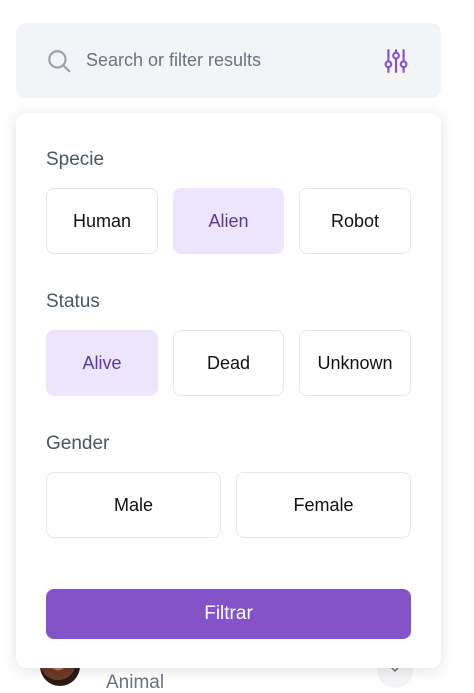  What do you see at coordinates (323, 505) in the screenshot?
I see `gender-option-female: Female` at bounding box center [323, 505].